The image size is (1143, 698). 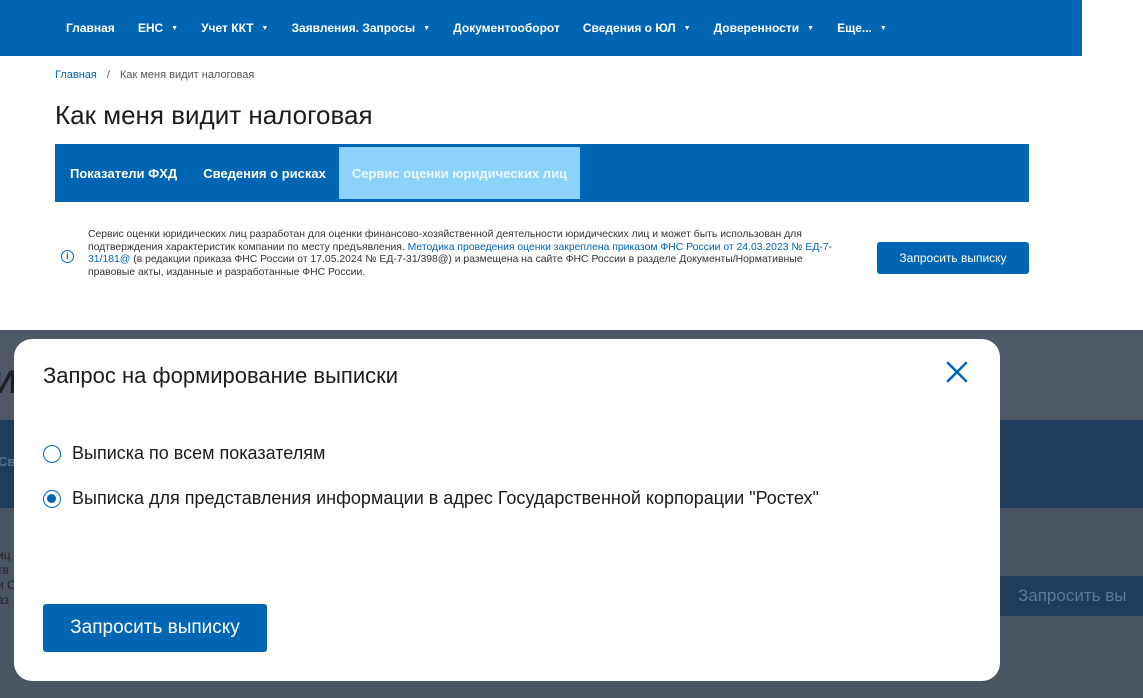 I want to click on nav-item-docflow: Документооборот, so click(x=506, y=28).